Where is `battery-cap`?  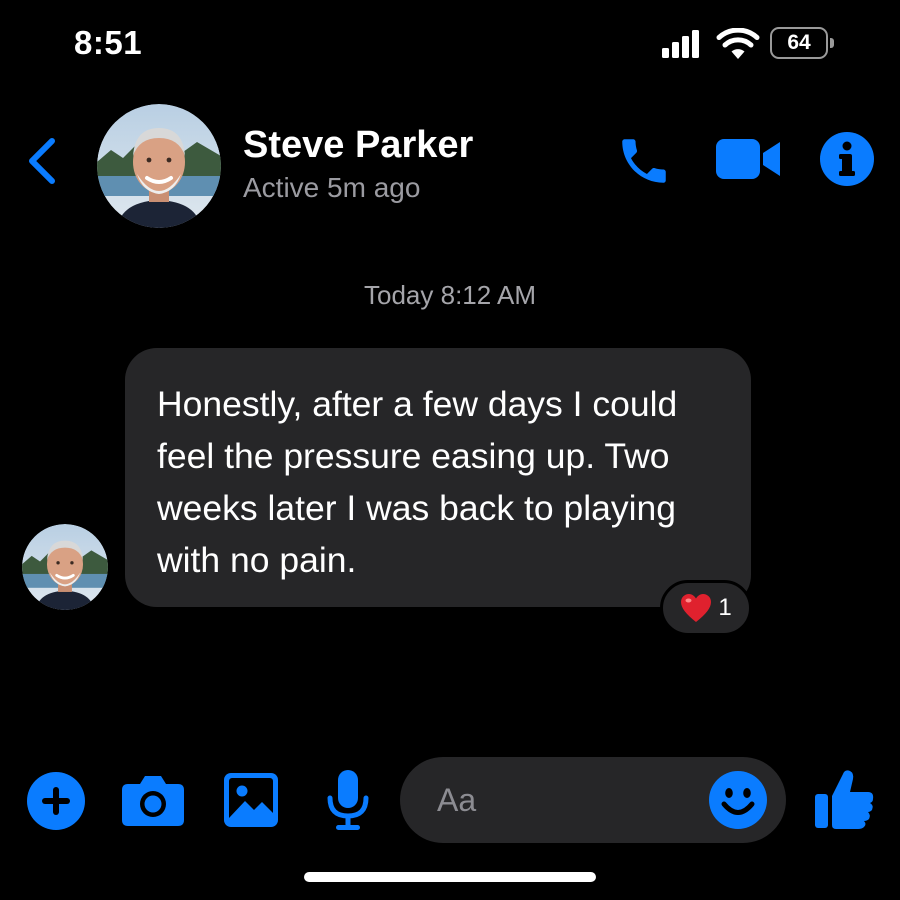
battery-cap is located at coordinates (832, 43).